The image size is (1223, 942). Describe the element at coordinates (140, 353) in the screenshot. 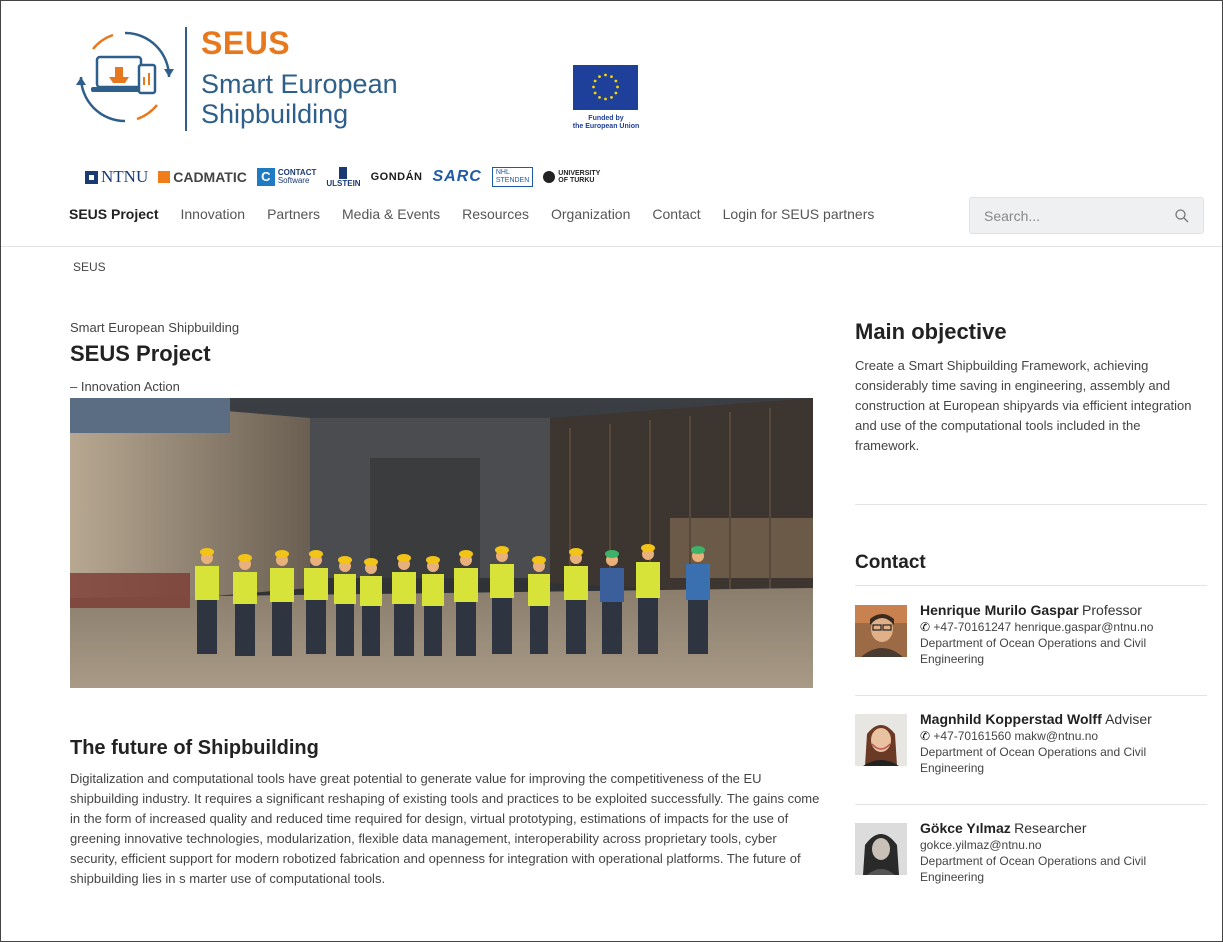

I see `page-title: SEUS Project` at that location.